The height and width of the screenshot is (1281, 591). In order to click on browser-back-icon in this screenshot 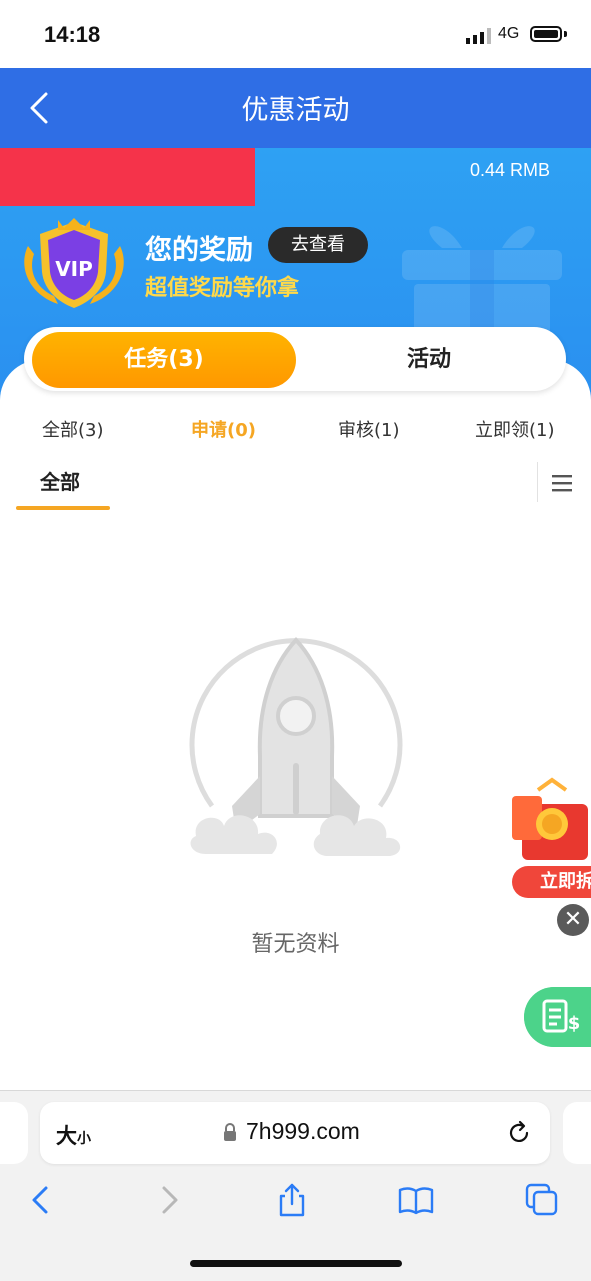, I will do `click(42, 1200)`.